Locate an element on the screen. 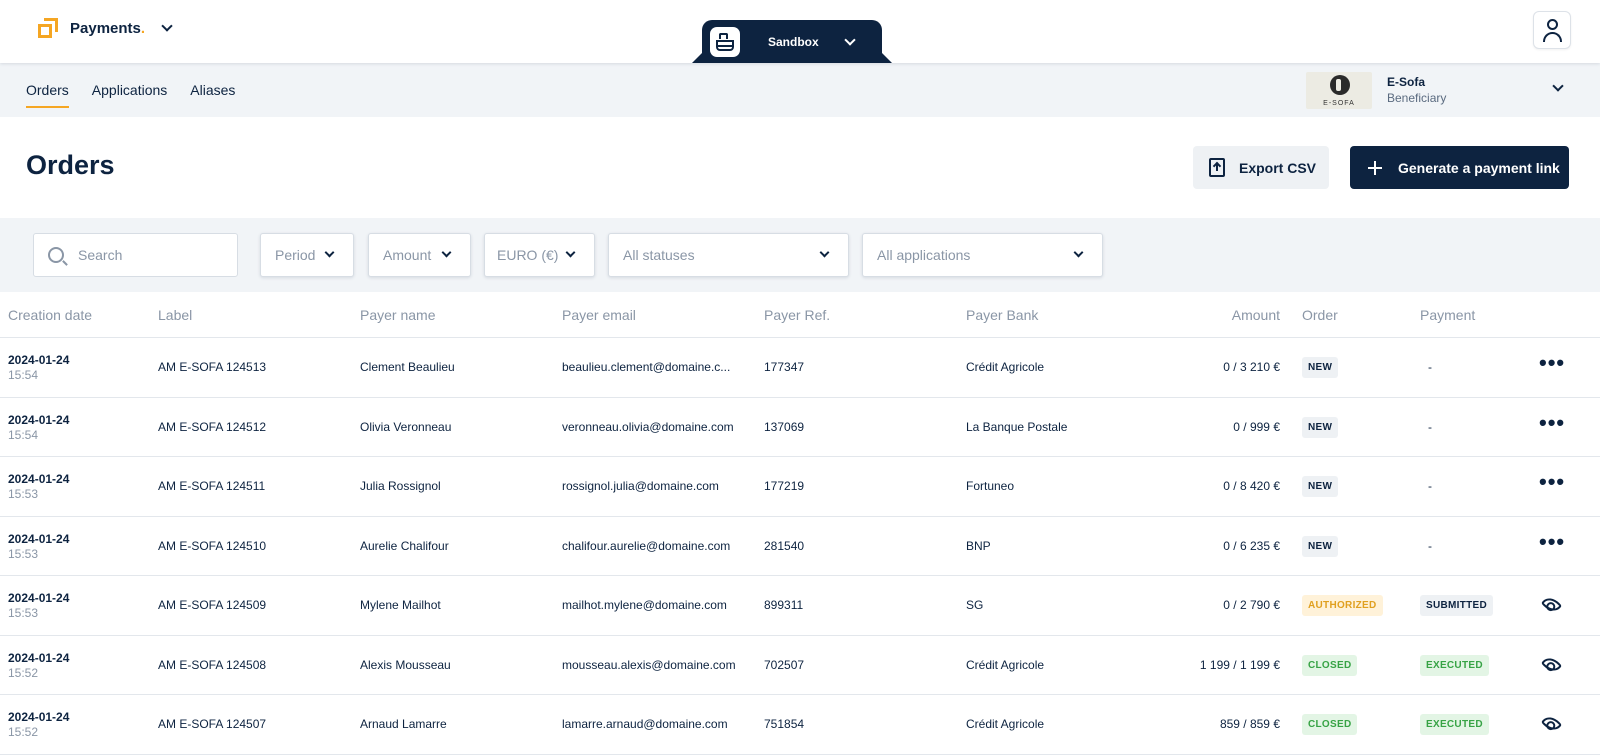  row-payer-bank: SG is located at coordinates (975, 605).